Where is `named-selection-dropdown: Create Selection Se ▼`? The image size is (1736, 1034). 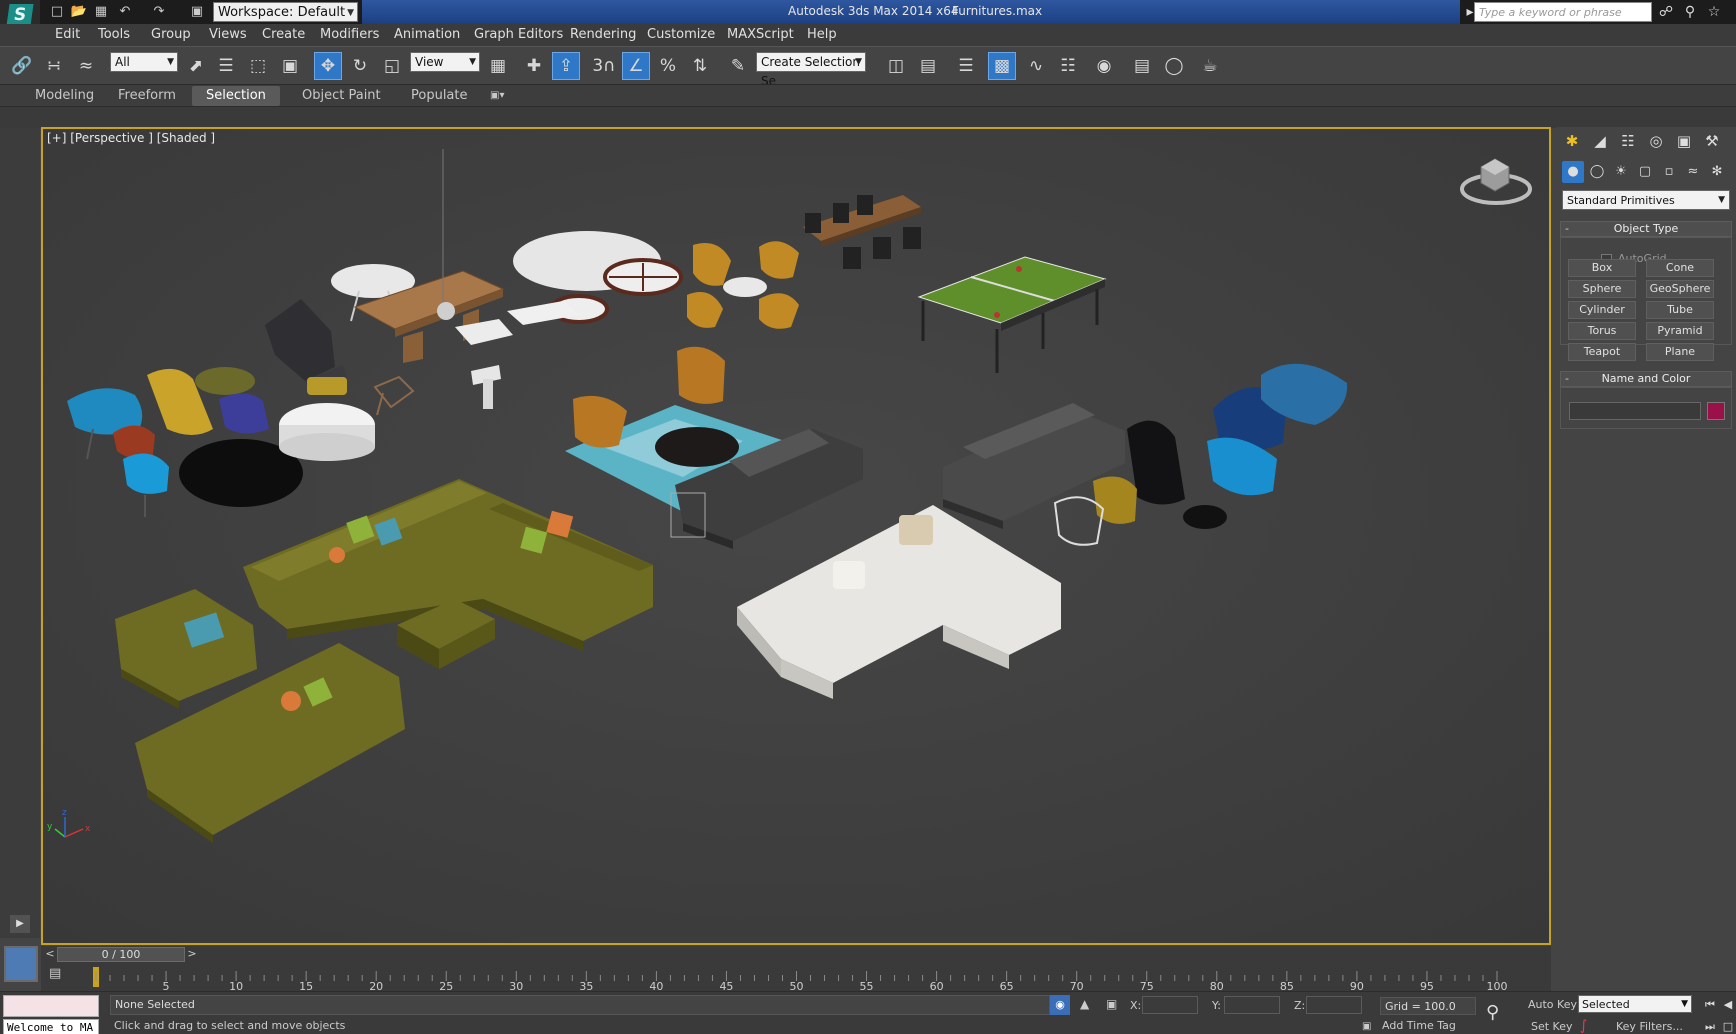
named-selection-dropdown: Create Selection Se ▼ is located at coordinates (811, 70).